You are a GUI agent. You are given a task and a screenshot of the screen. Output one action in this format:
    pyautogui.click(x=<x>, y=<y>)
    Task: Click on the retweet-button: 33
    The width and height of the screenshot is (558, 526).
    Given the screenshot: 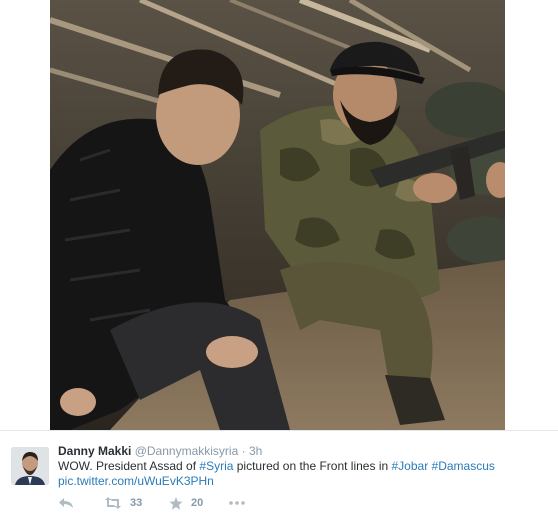 What is the action you would take?
    pyautogui.click(x=136, y=503)
    